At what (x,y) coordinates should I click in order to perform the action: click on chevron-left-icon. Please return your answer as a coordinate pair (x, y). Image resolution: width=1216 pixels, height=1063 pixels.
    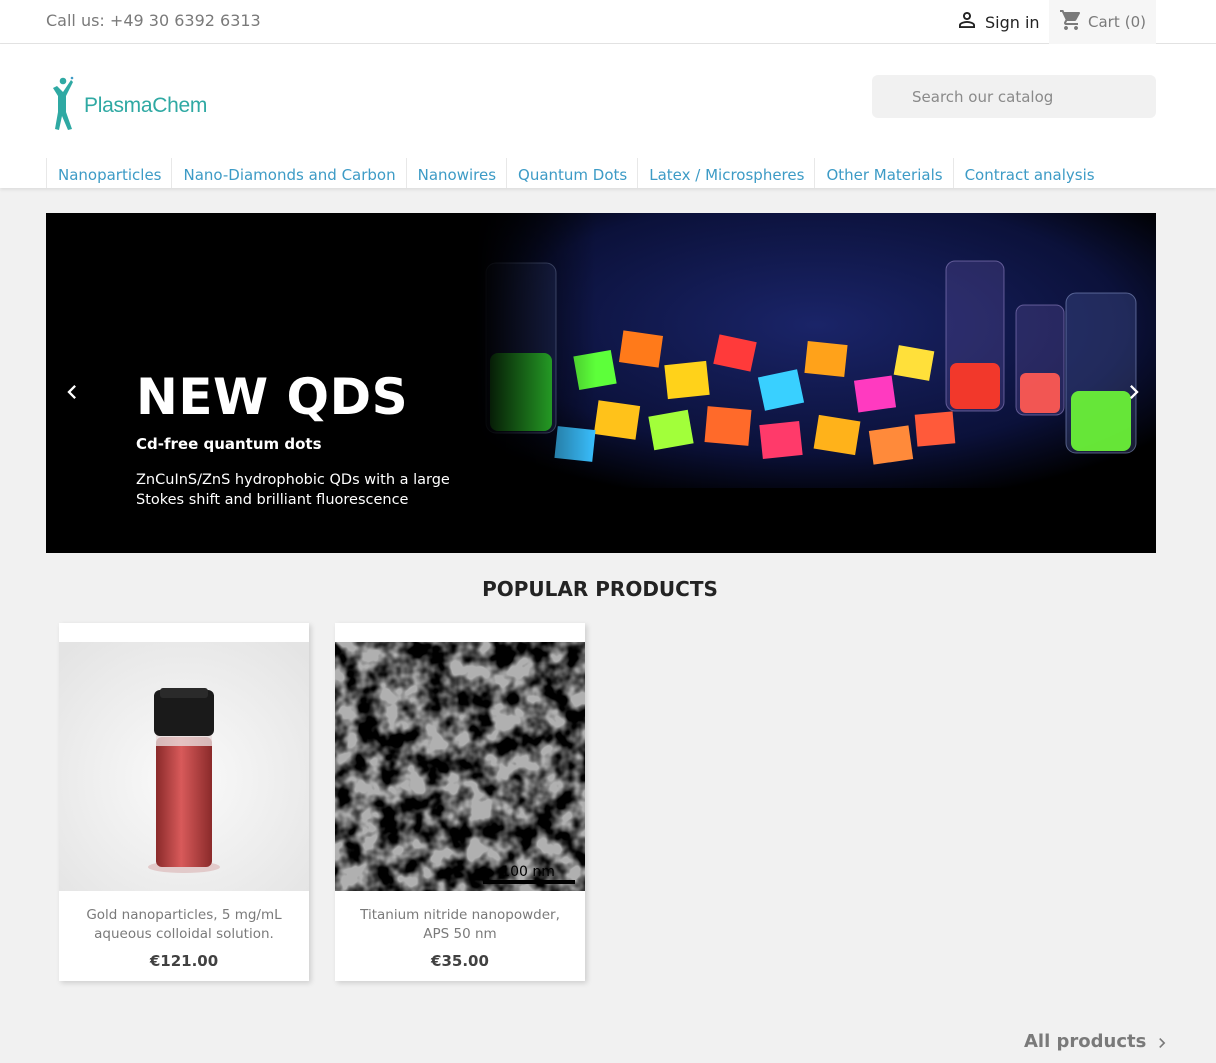
    Looking at the image, I should click on (71, 392).